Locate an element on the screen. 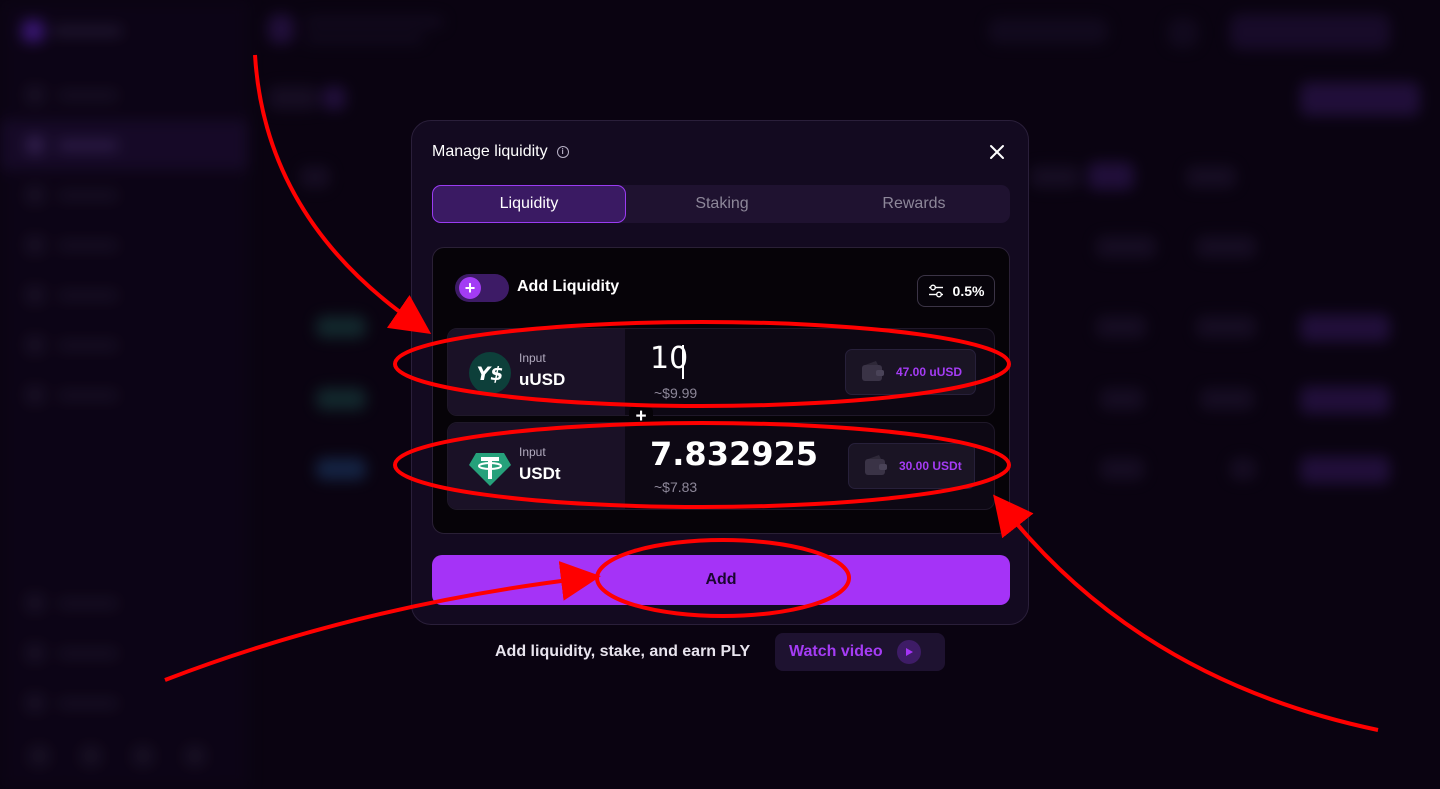 Image resolution: width=1440 pixels, height=789 pixels. close-button is located at coordinates (997, 152).